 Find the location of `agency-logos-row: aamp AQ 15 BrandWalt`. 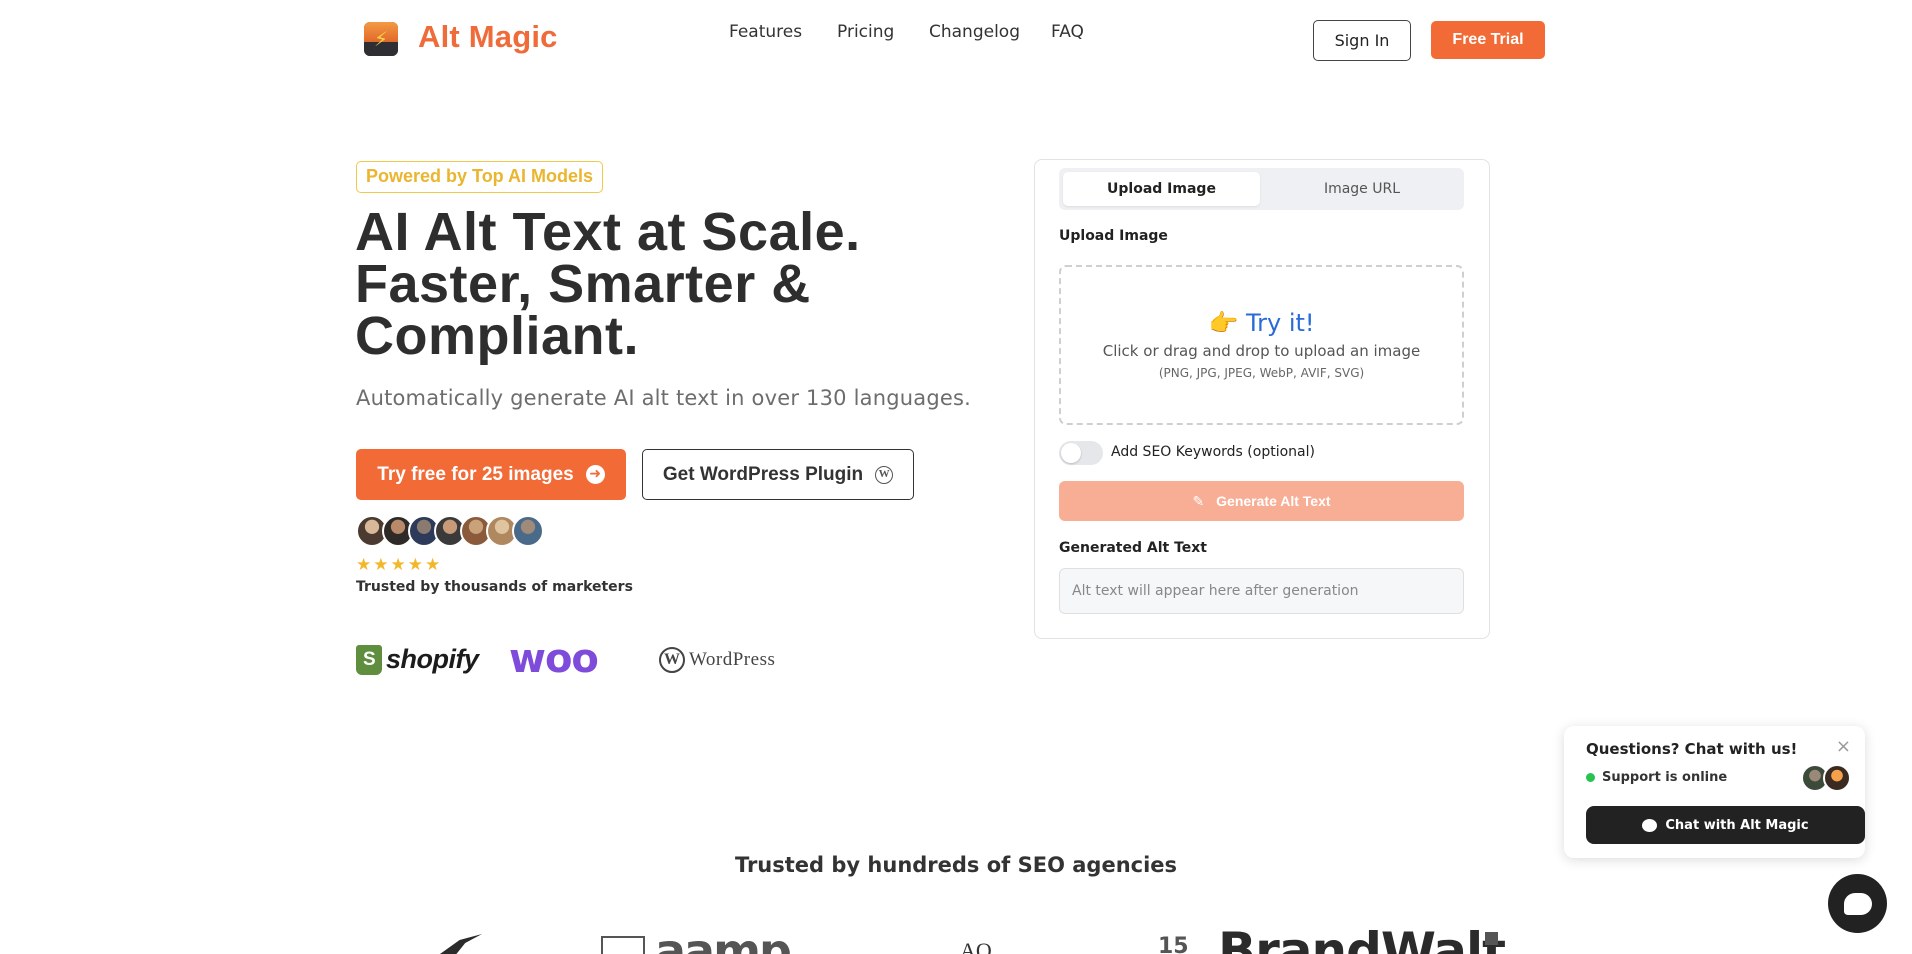

agency-logos-row: aamp AQ 15 BrandWalt is located at coordinates (956, 941).